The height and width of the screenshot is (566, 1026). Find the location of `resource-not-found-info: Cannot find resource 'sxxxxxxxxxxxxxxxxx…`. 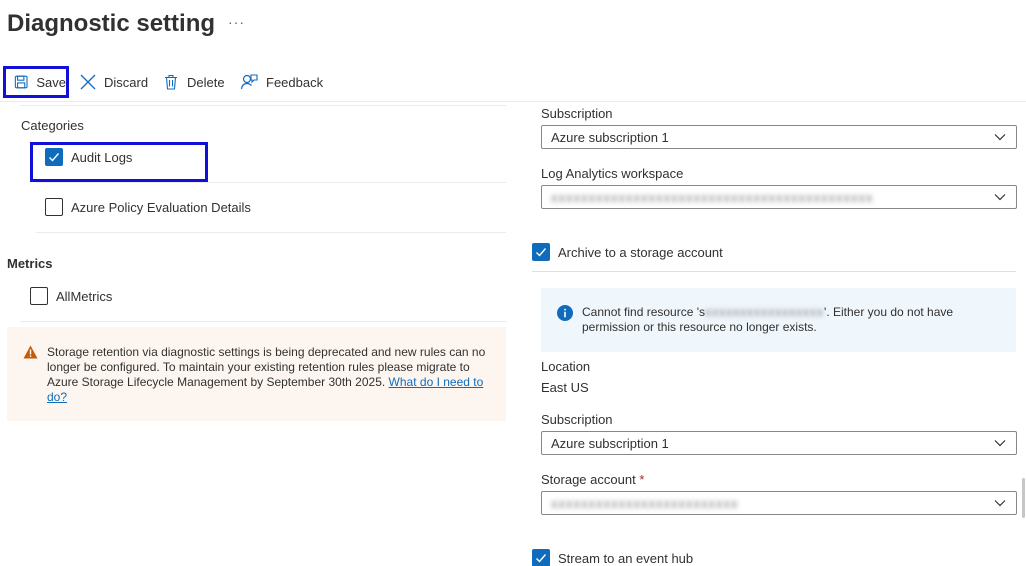

resource-not-found-info: Cannot find resource 'sxxxxxxxxxxxxxxxxx… is located at coordinates (778, 320).